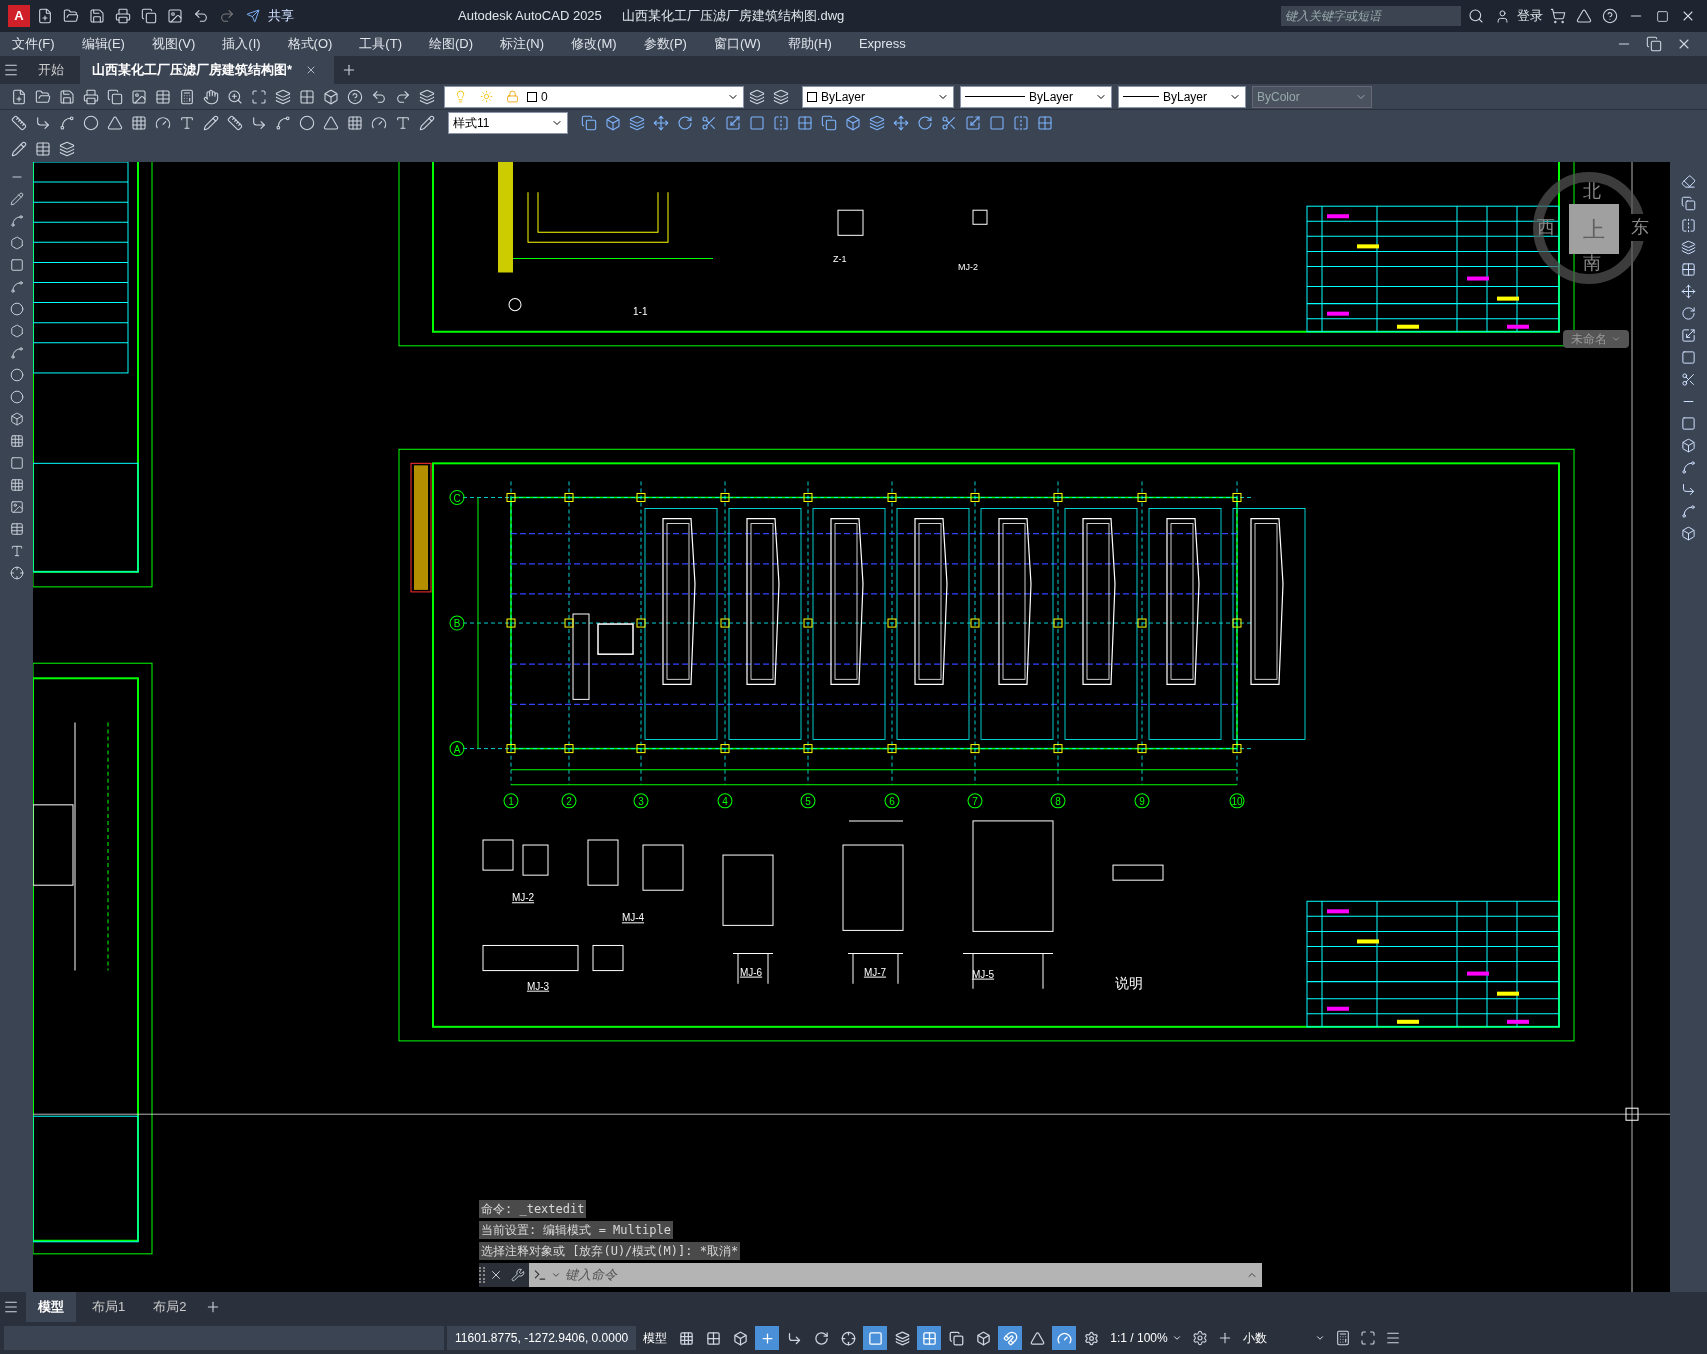 This screenshot has height=1354, width=1707. I want to click on menu-item: 标注(N), so click(522, 44).